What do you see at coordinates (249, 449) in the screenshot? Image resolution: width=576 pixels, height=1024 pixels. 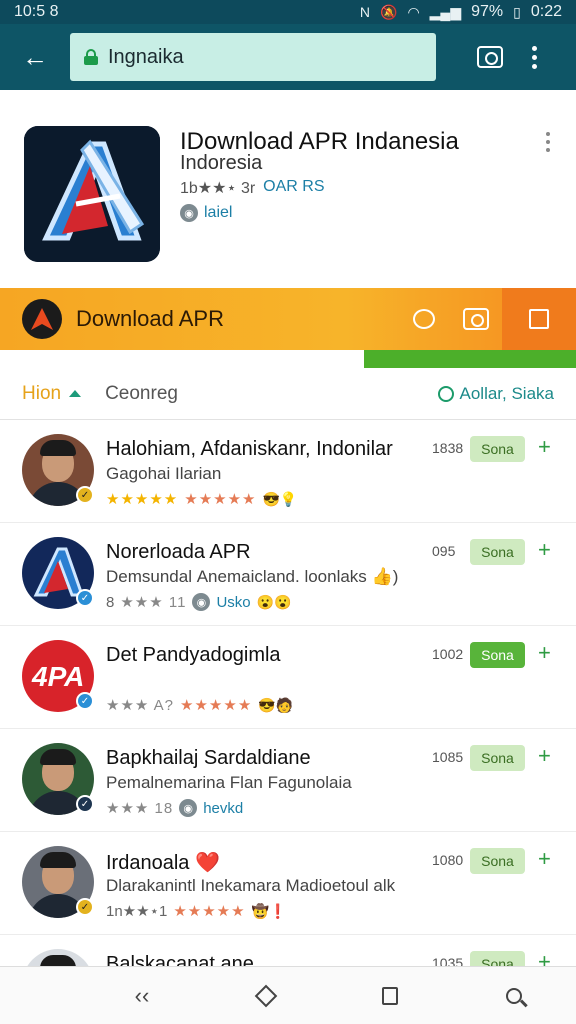 I see `list-item-title: Halohiam, Afdaniskanr, Indonilar` at bounding box center [249, 449].